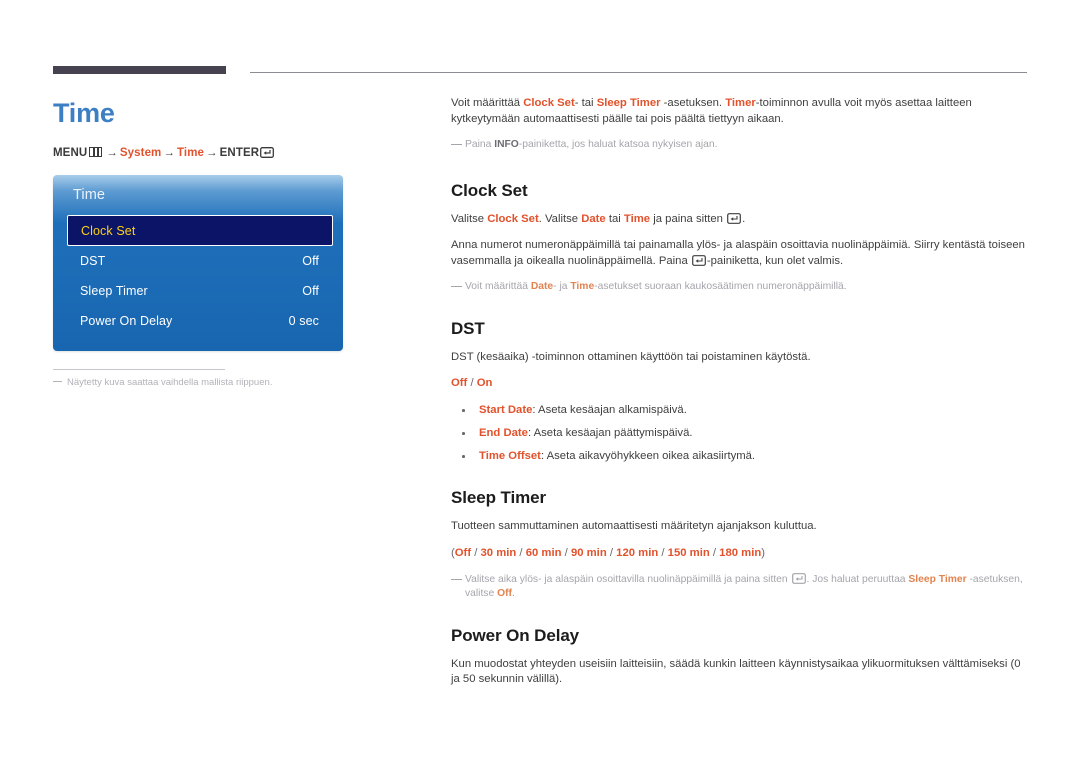  What do you see at coordinates (560, 218) in the screenshot?
I see `cs-text-b: . Valitse` at bounding box center [560, 218].